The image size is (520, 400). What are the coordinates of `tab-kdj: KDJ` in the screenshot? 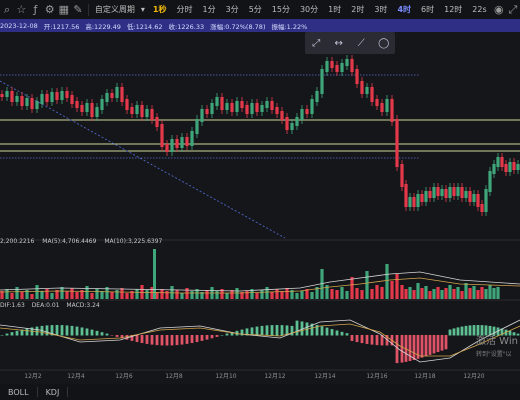 It's located at (53, 392).